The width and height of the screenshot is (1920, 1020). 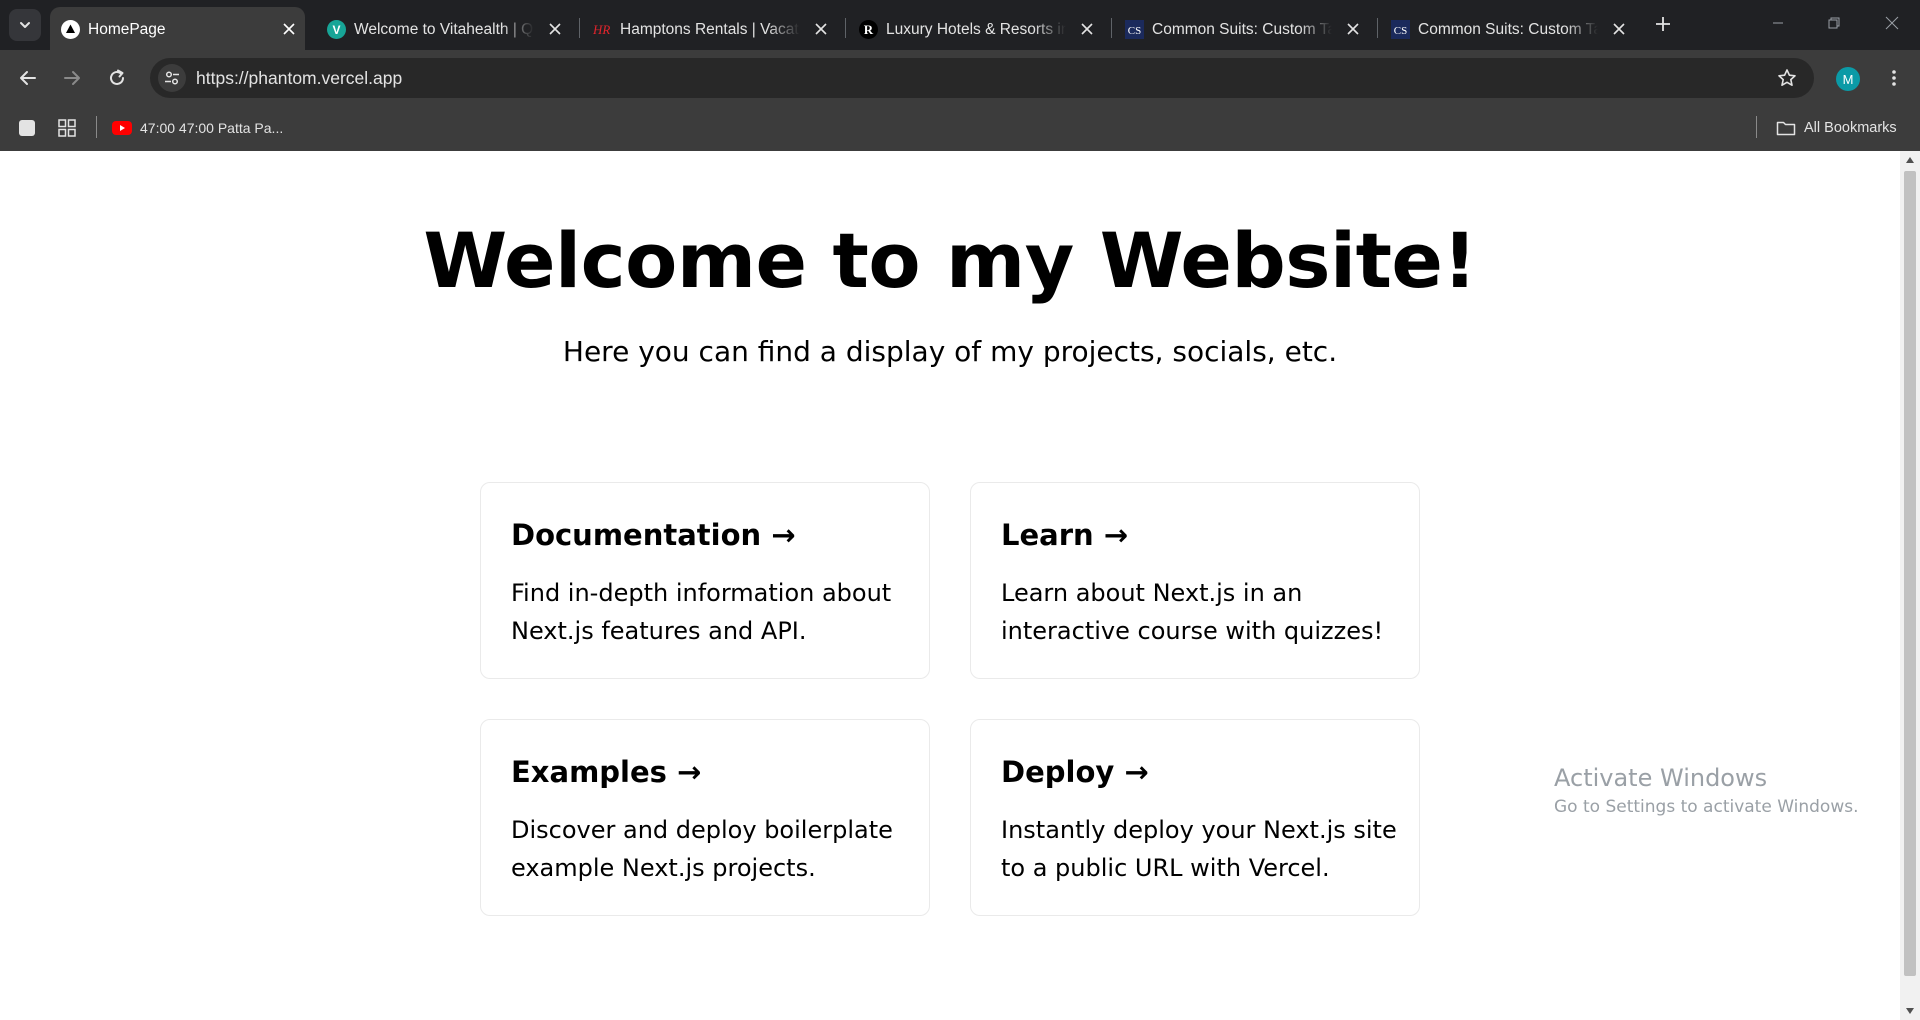 I want to click on close-window-button, so click(x=1892, y=23).